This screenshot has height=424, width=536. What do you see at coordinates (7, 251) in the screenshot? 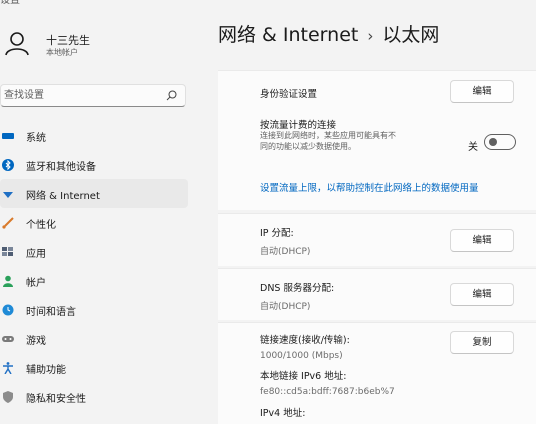
I see `apps-icon` at bounding box center [7, 251].